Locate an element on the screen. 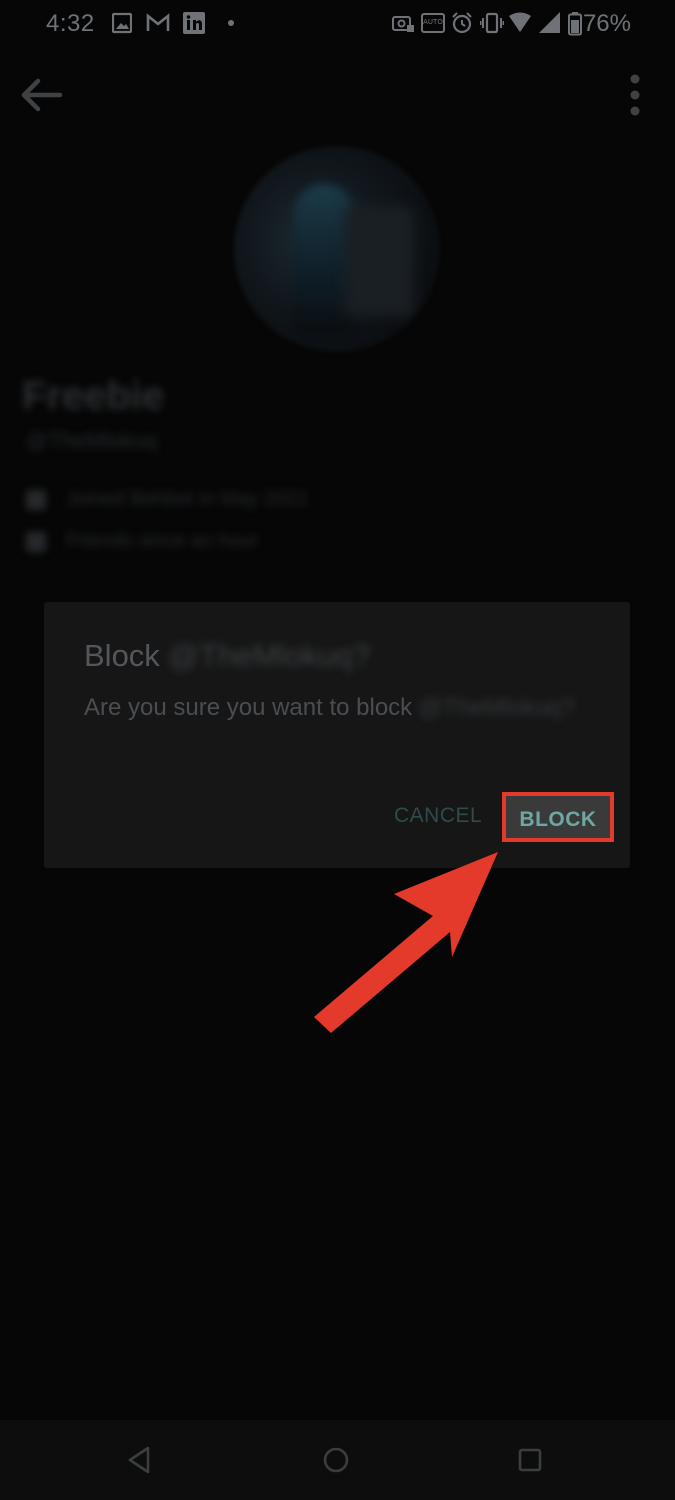  back-arrow-icon is located at coordinates (41, 95).